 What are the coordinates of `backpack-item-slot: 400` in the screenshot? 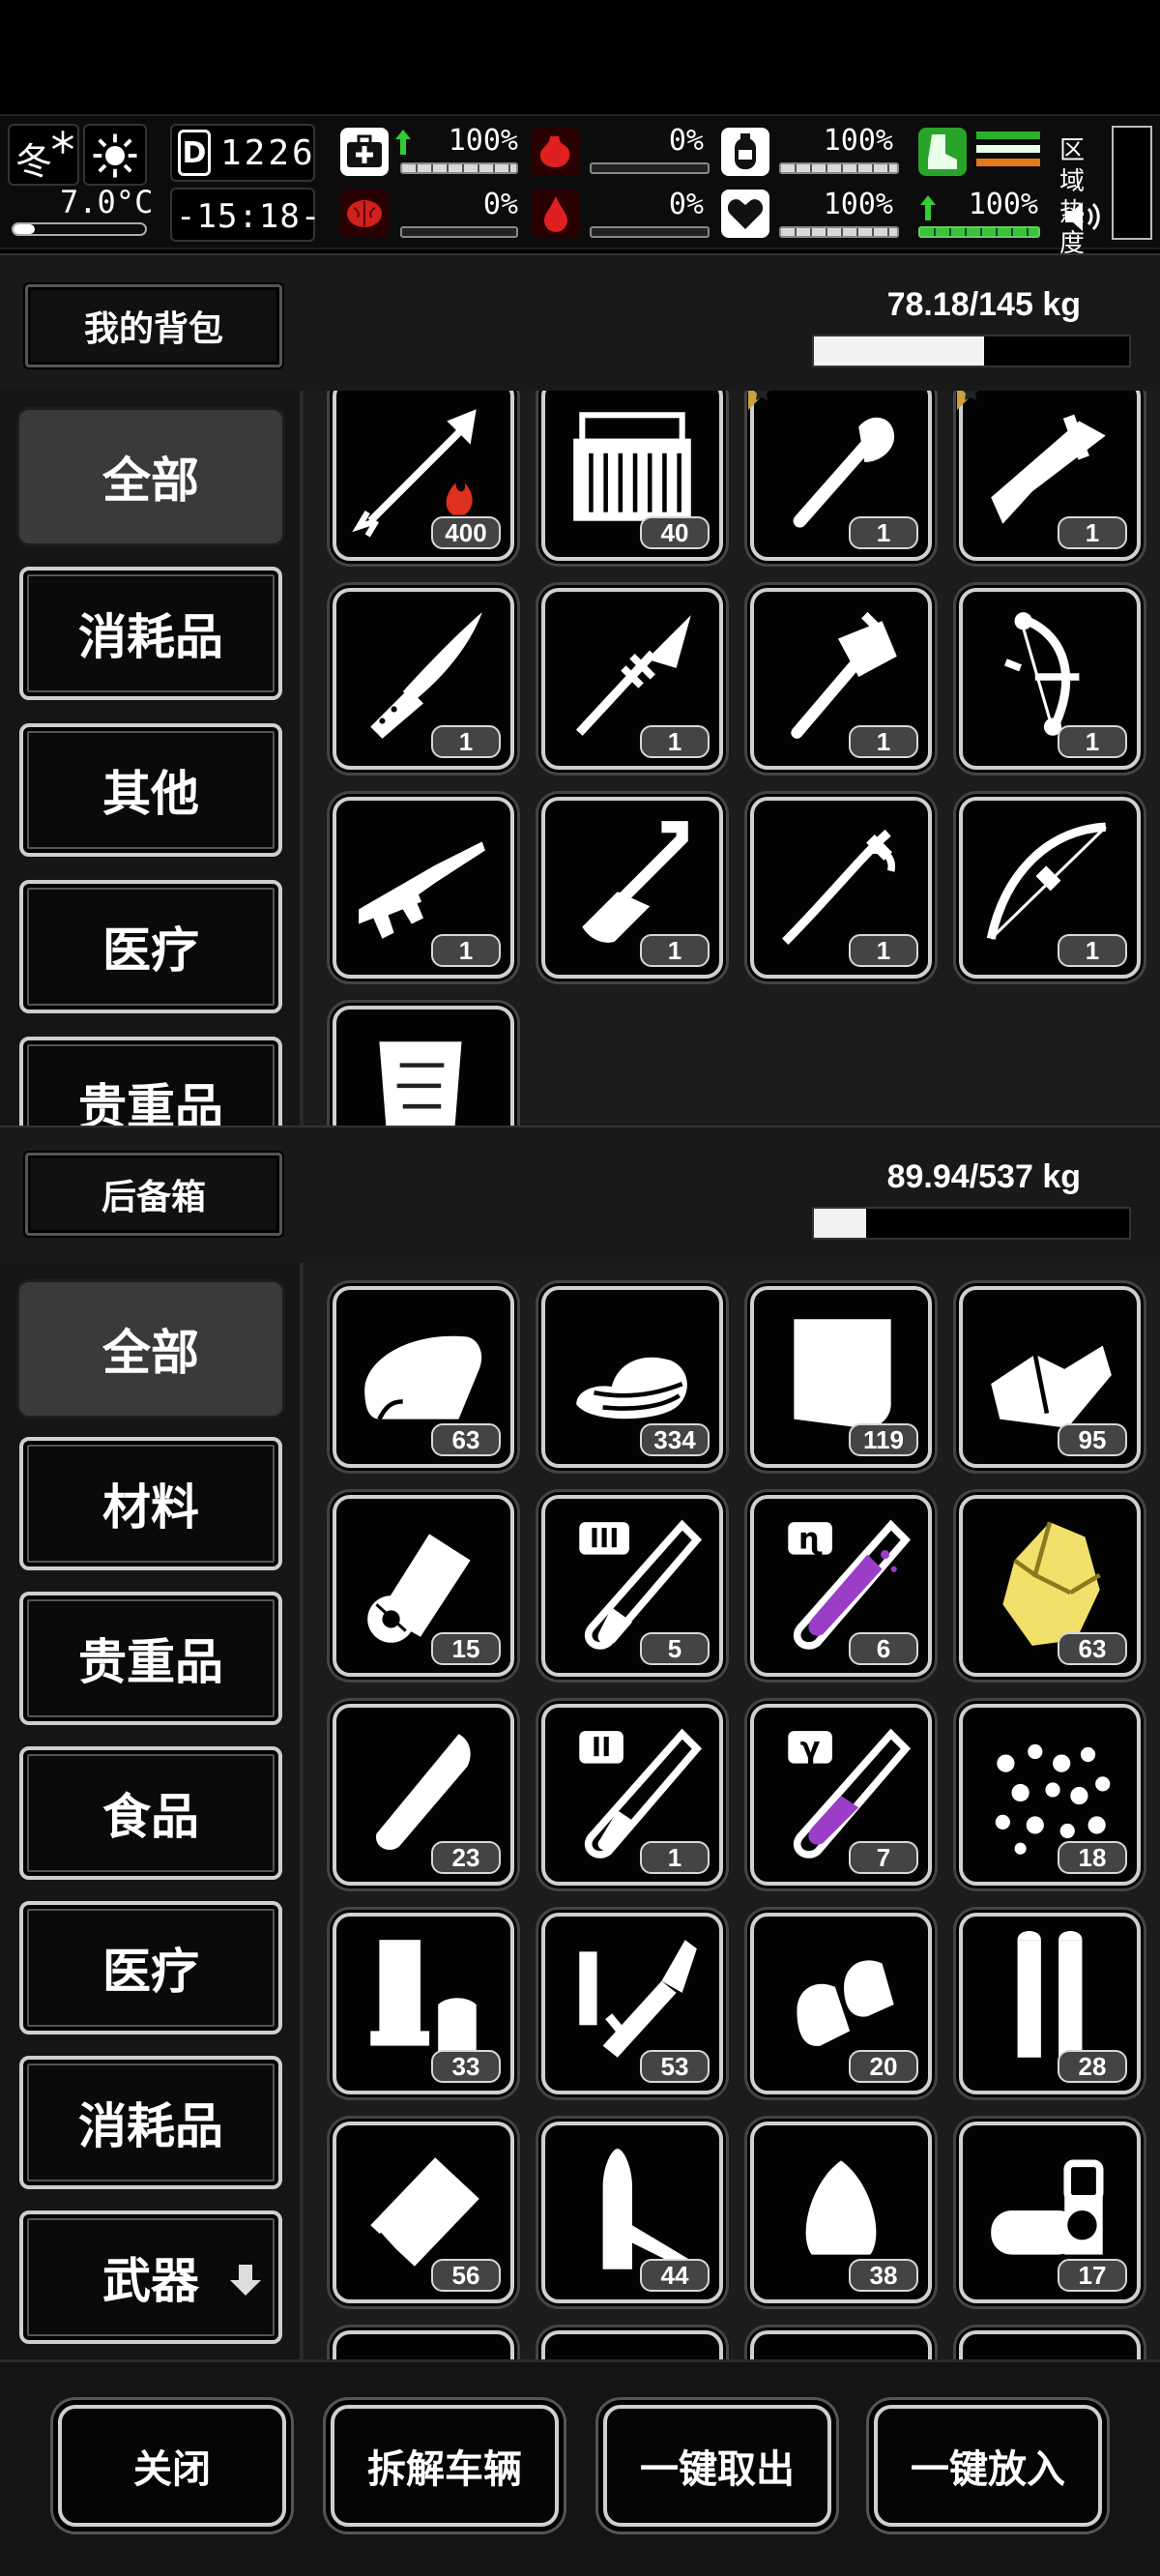 It's located at (423, 476).